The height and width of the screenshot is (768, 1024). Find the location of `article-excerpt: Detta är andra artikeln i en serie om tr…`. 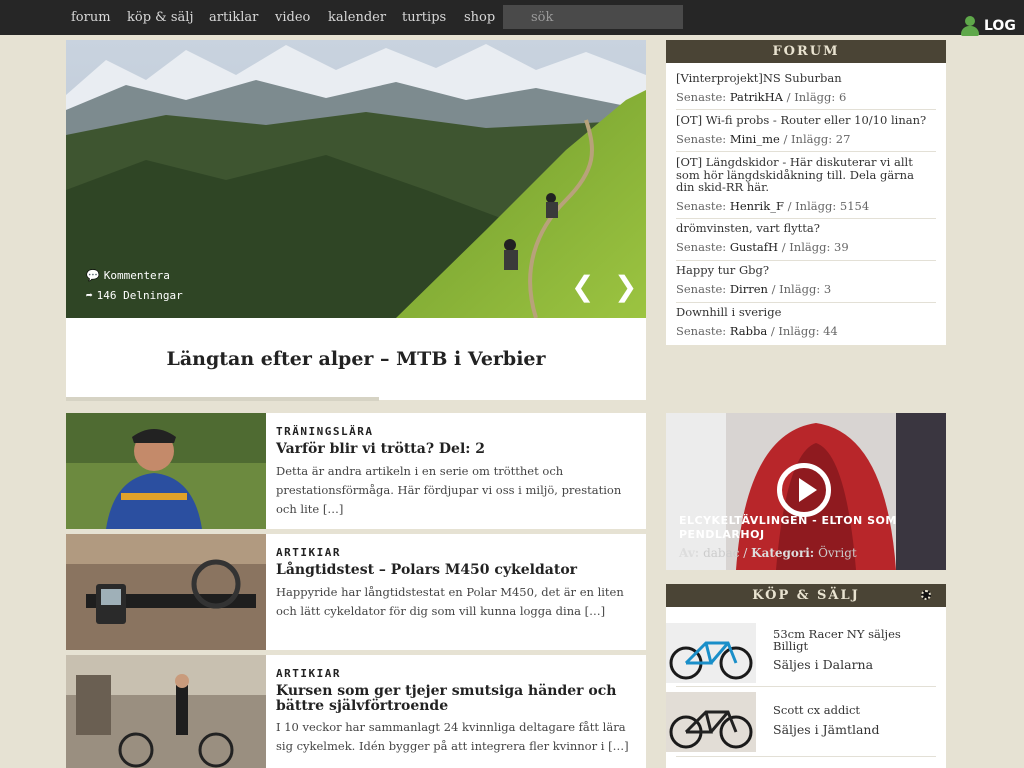

article-excerpt: Detta är andra artikeln i en serie om tr… is located at coordinates (449, 490).